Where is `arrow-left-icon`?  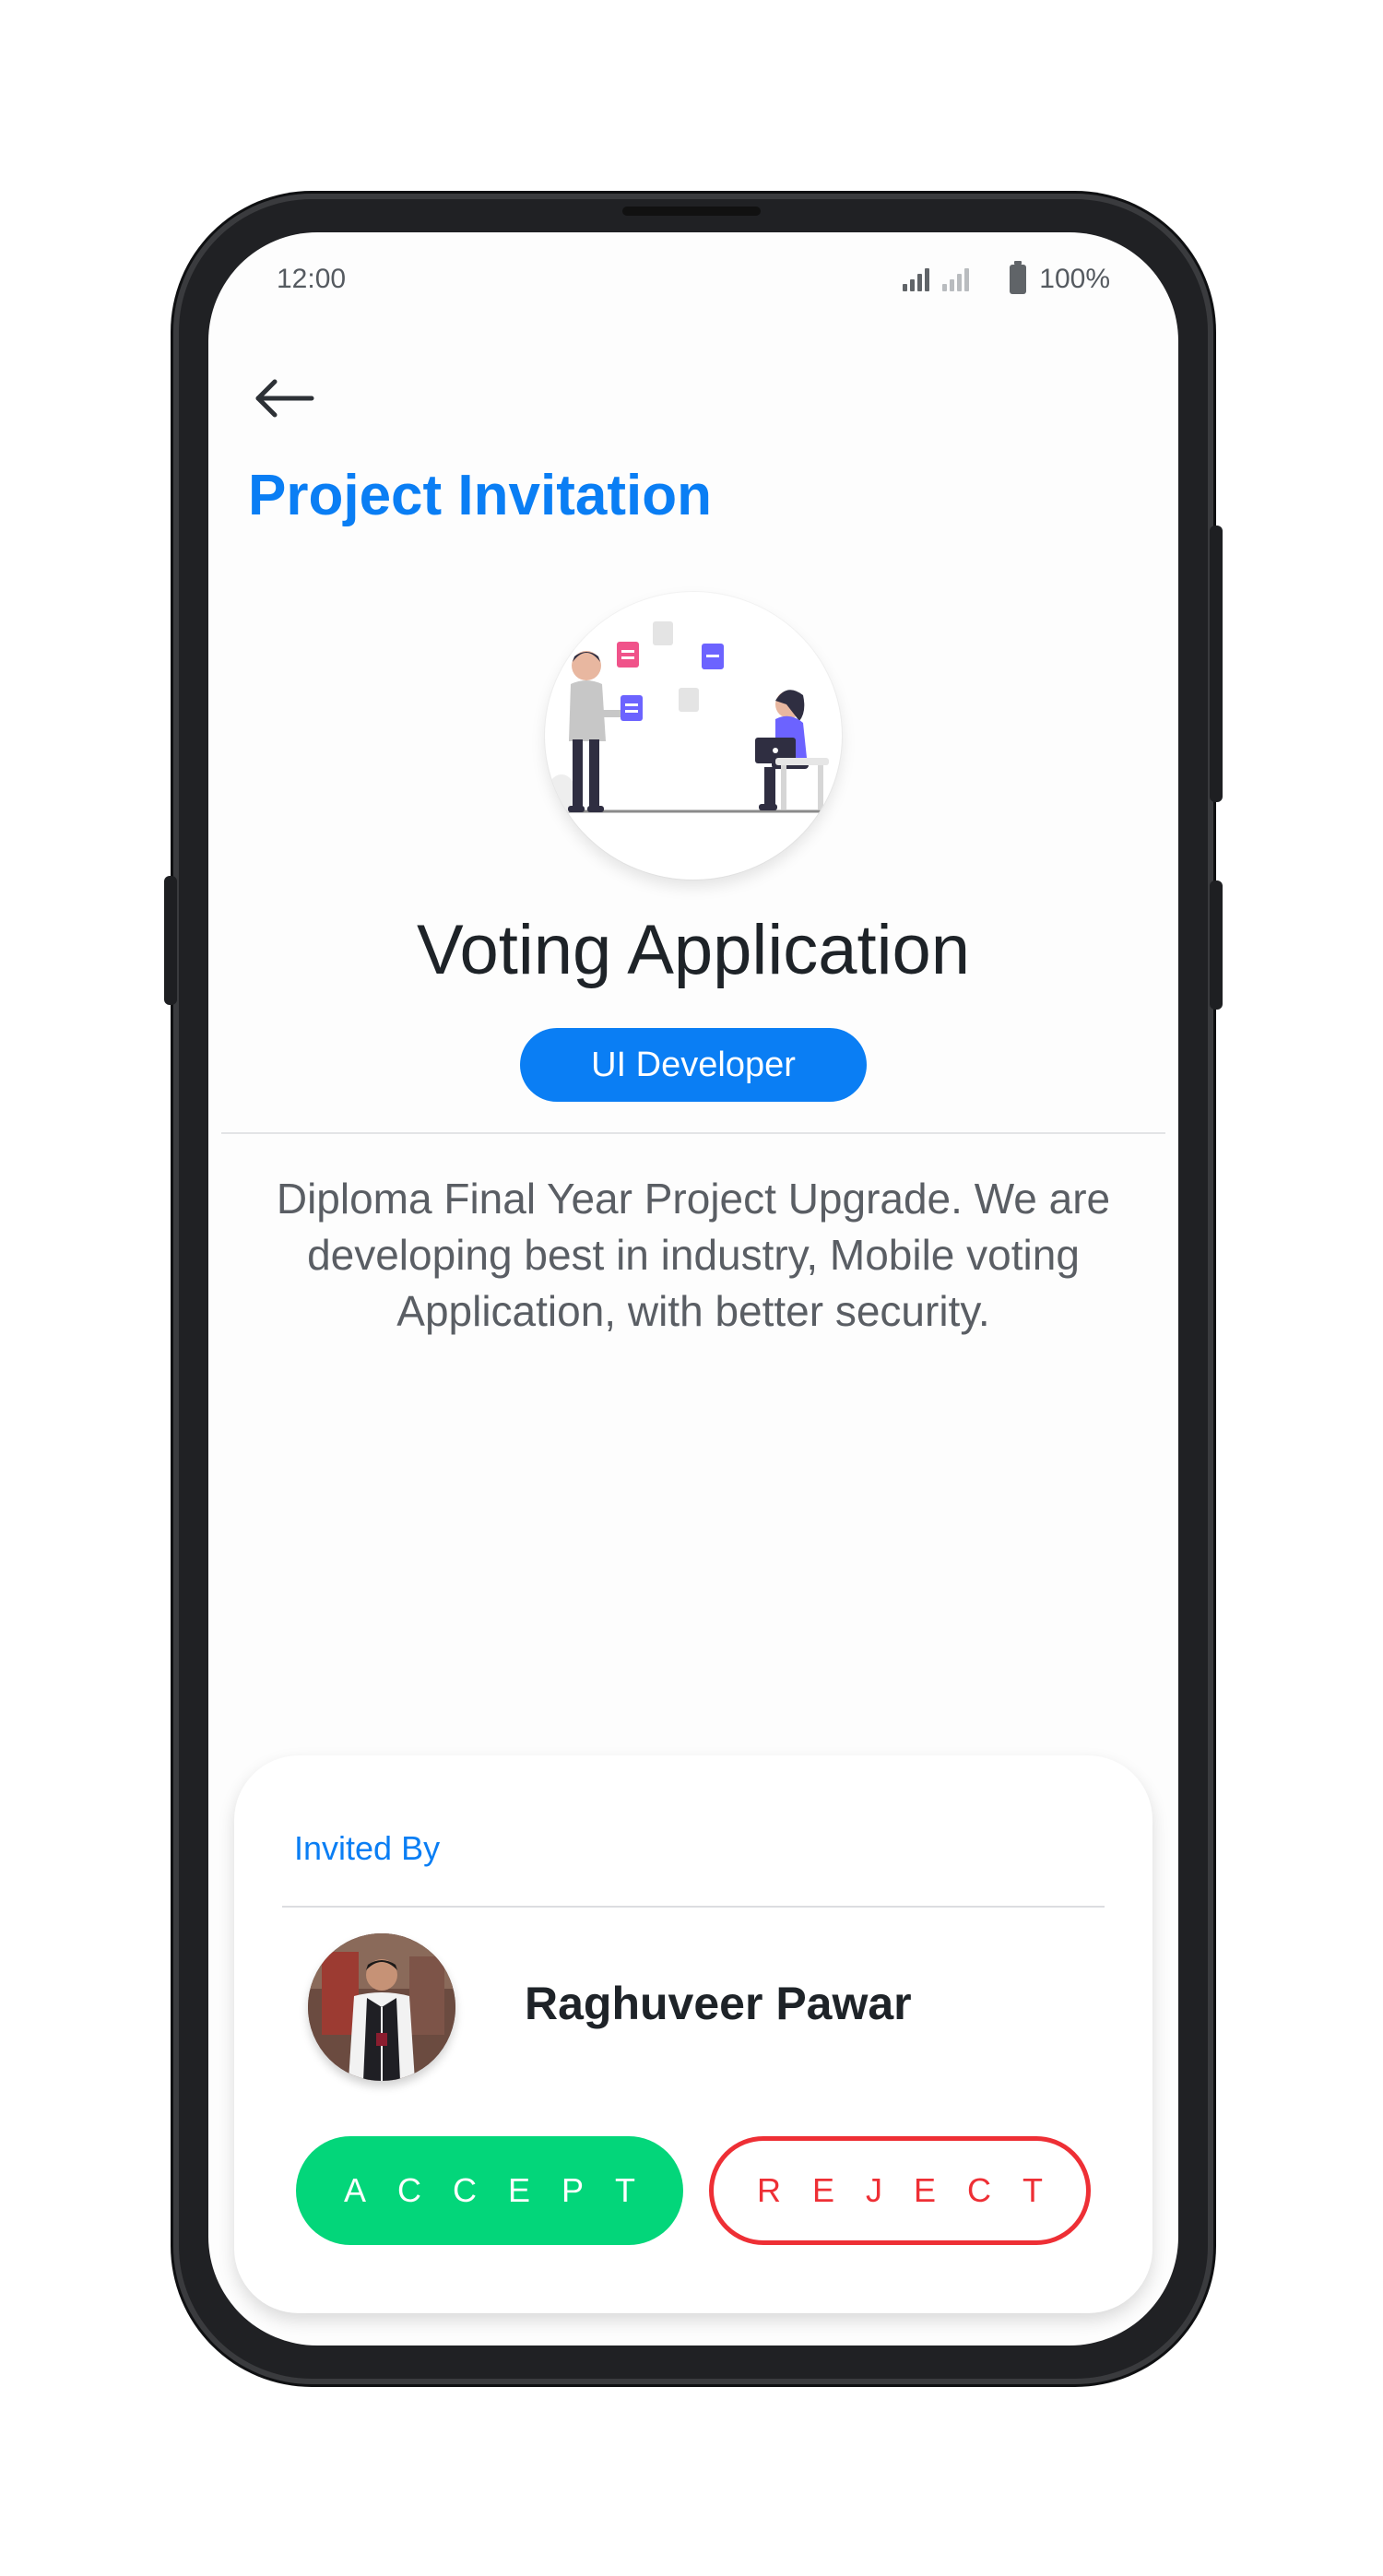
arrow-left-icon is located at coordinates (284, 398).